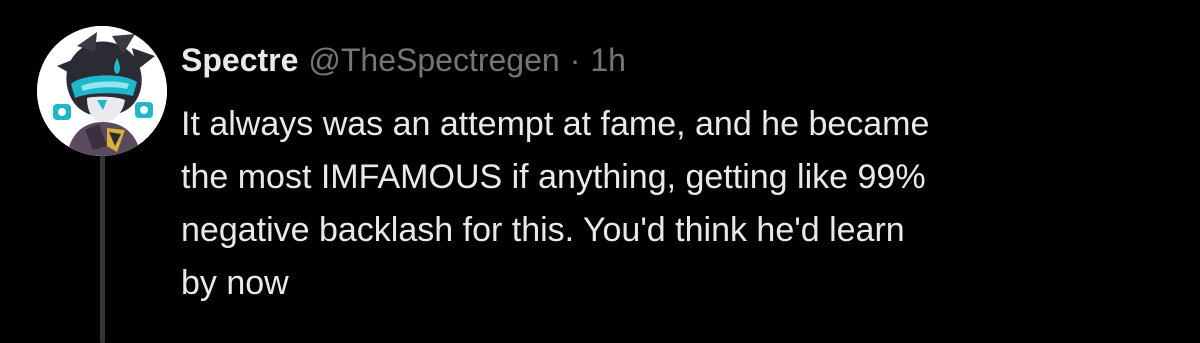 The image size is (1200, 343). What do you see at coordinates (608, 60) in the screenshot?
I see `timestamp: 1h` at bounding box center [608, 60].